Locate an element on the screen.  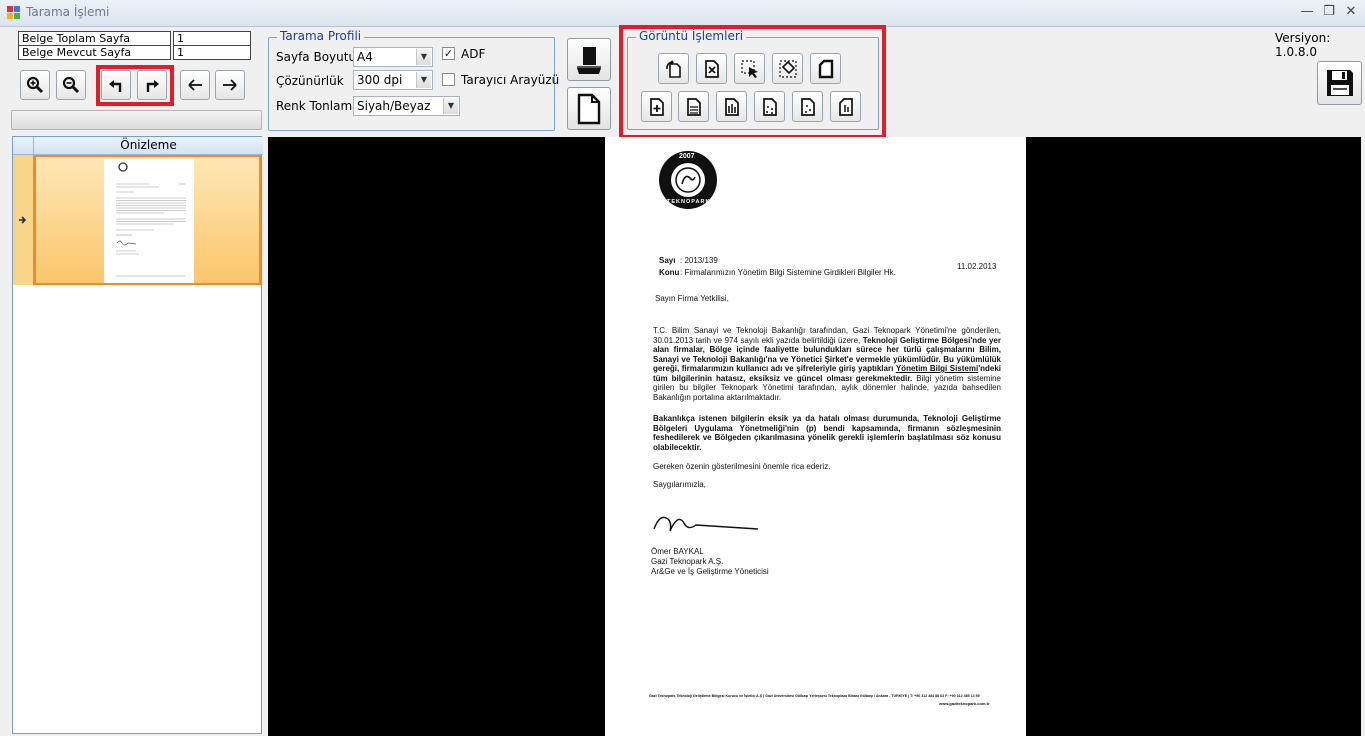
total-pages-value: 1 is located at coordinates (212, 38).